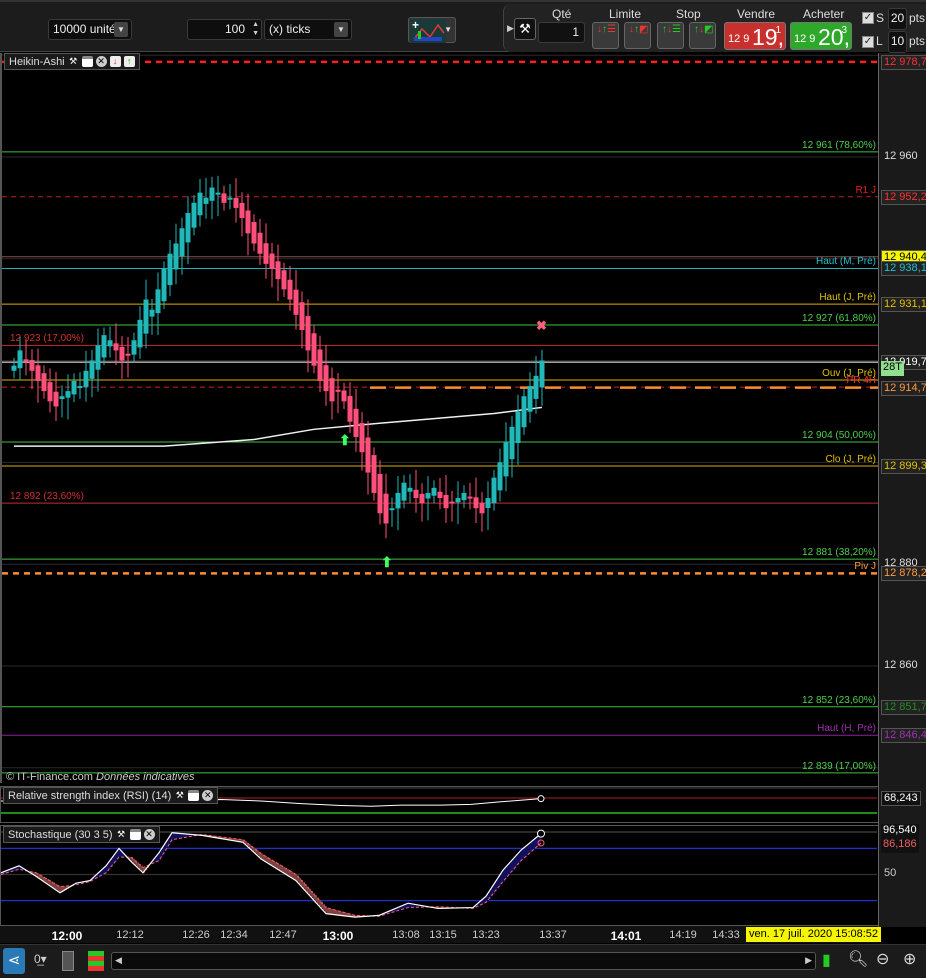 Image resolution: width=926 pixels, height=978 pixels. What do you see at coordinates (14, 961) in the screenshot?
I see `share-icon: ⋖` at bounding box center [14, 961].